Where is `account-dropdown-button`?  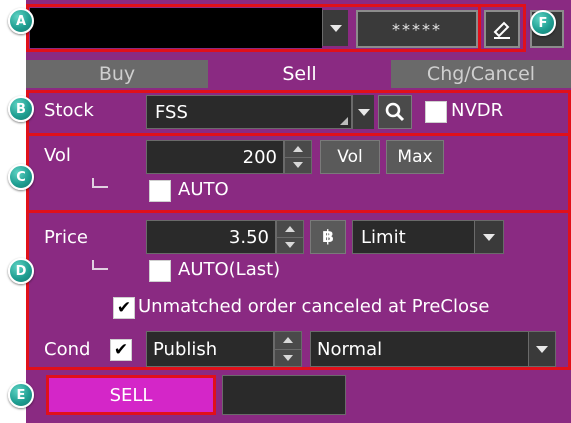 account-dropdown-button is located at coordinates (335, 28).